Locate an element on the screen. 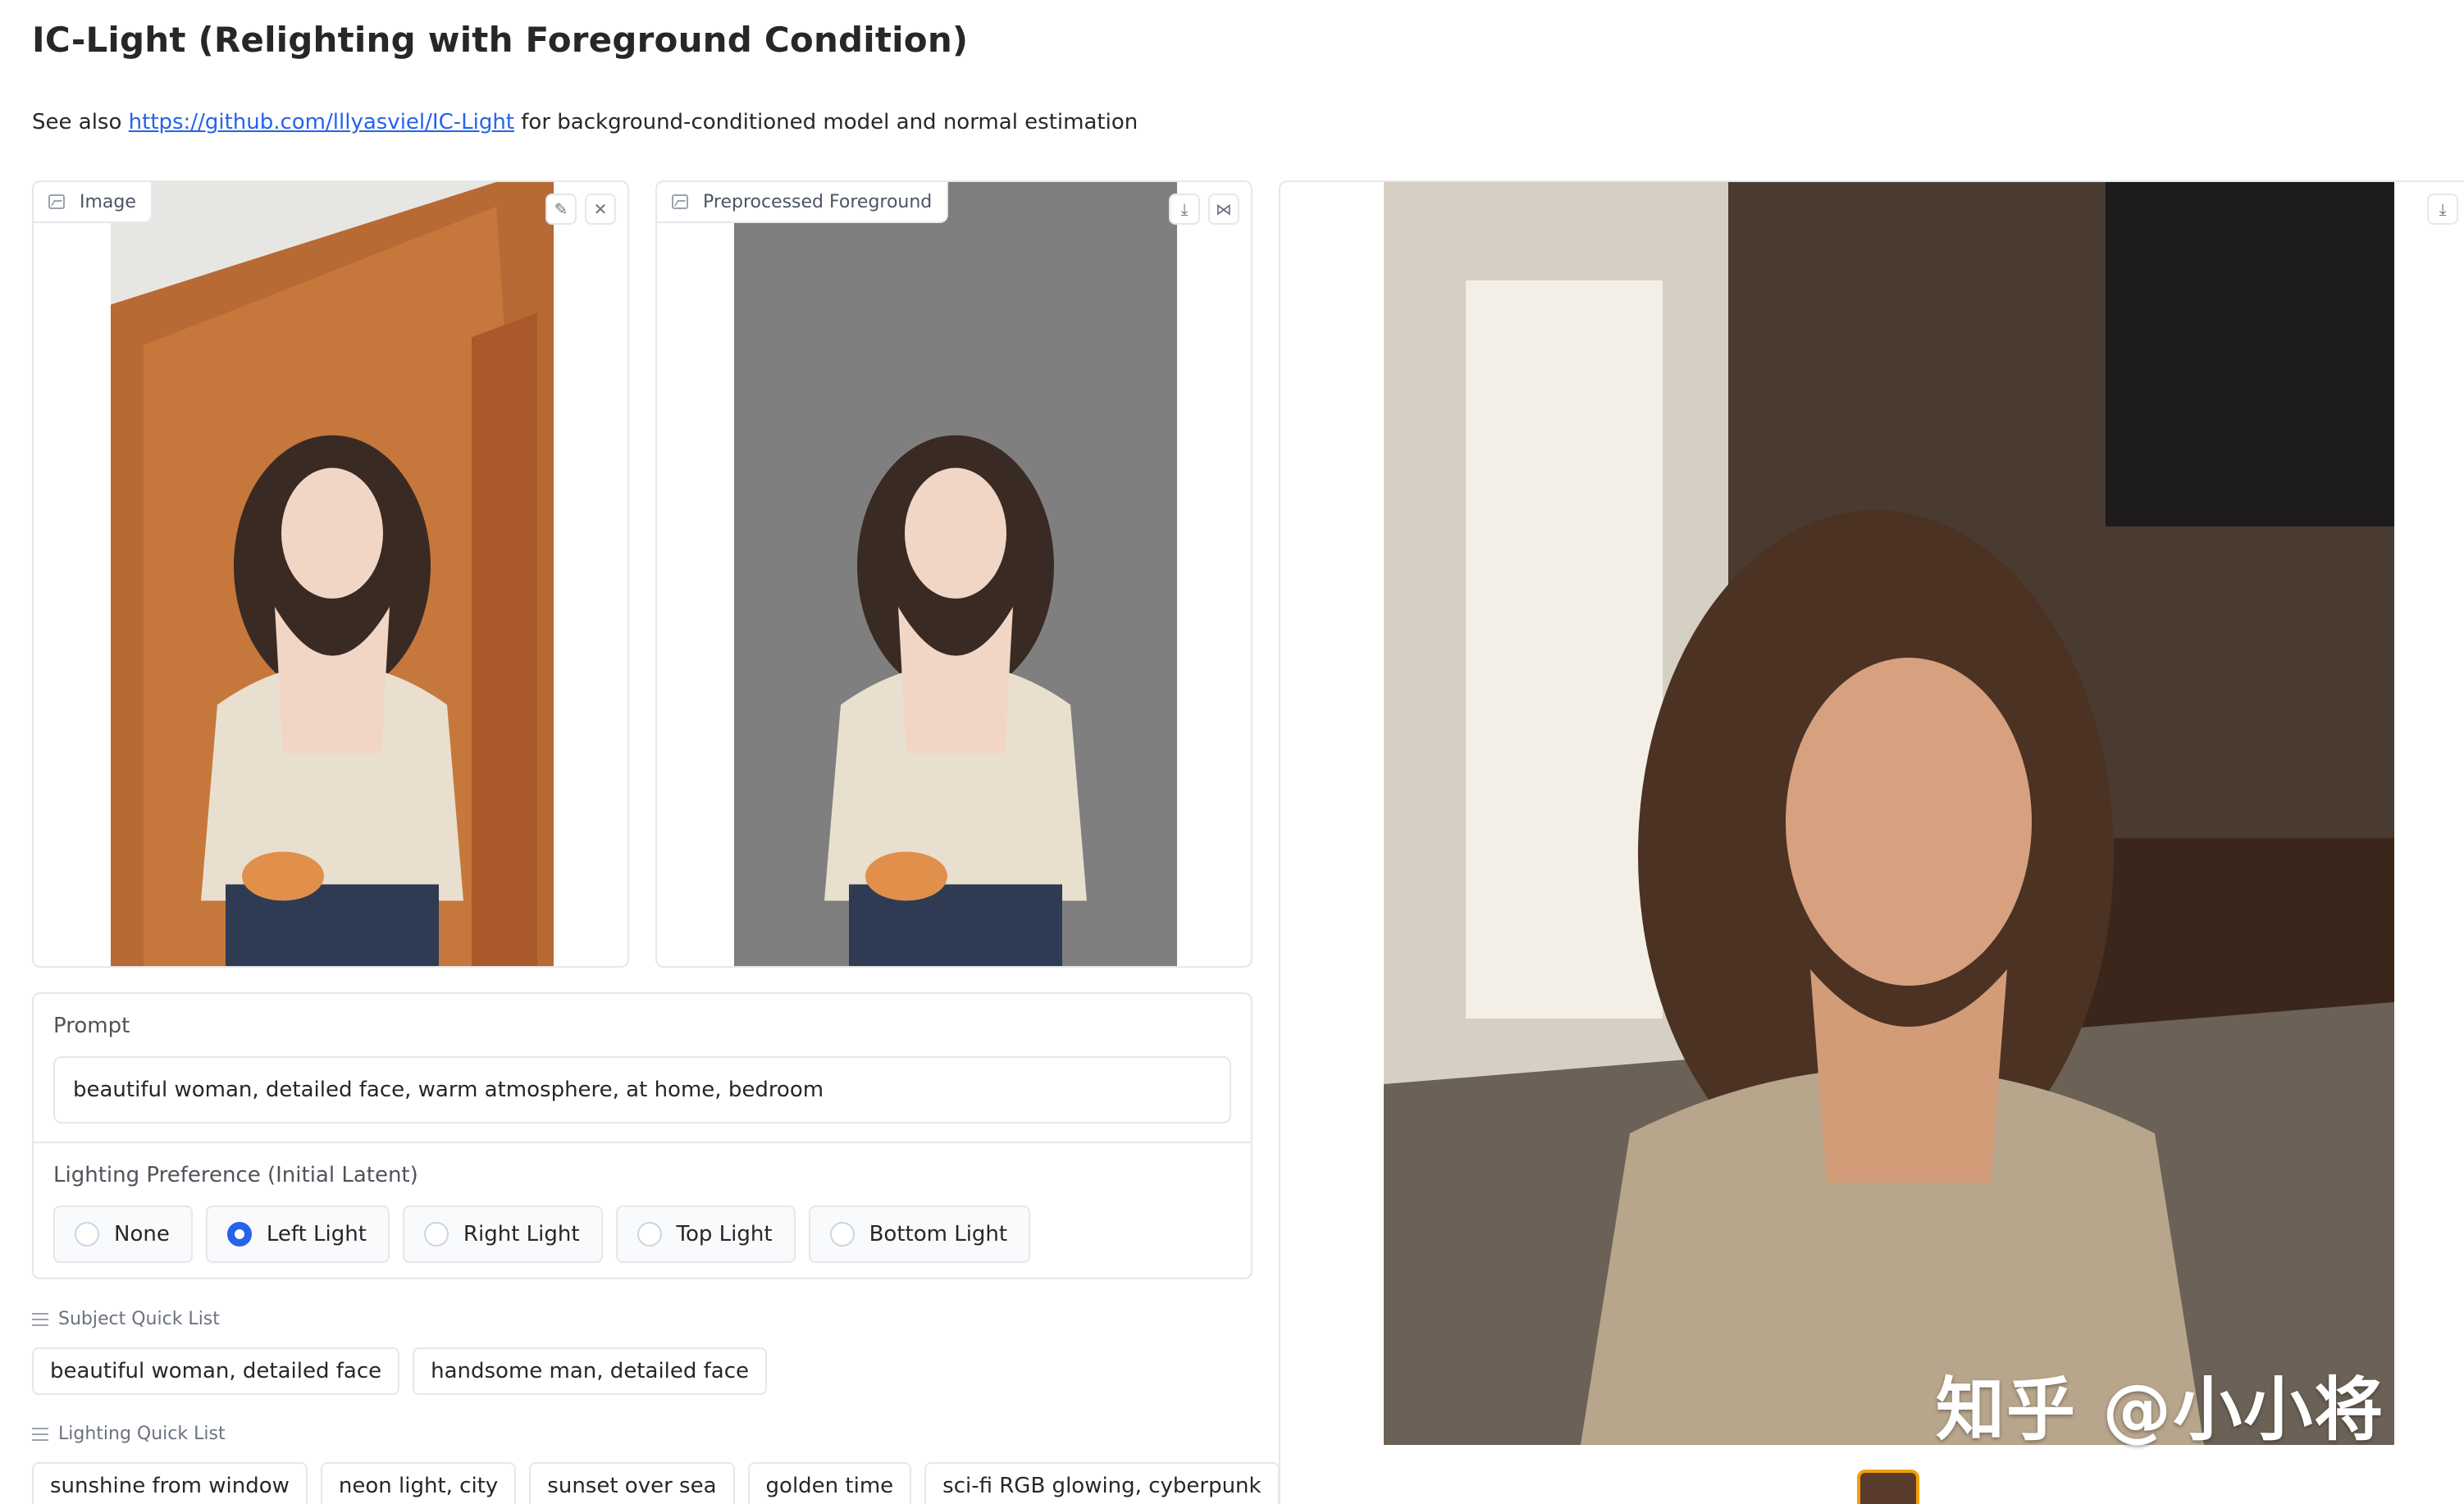 Image resolution: width=2464 pixels, height=1504 pixels. preprocessed-image-panel: Preprocessed Foreground ⤓ ⋈ is located at coordinates (954, 574).